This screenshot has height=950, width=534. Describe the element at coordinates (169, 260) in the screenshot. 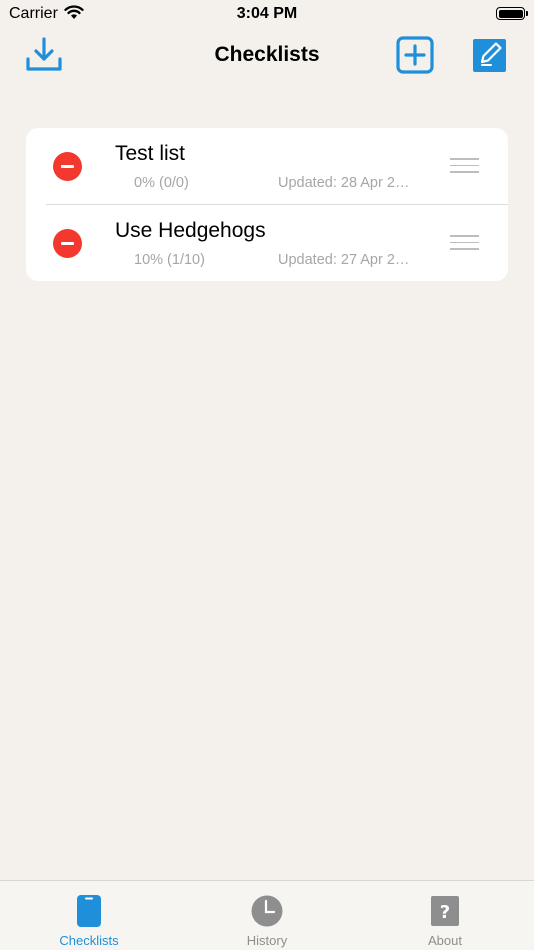

I see `checklist-progress: 10% (1/10)` at that location.